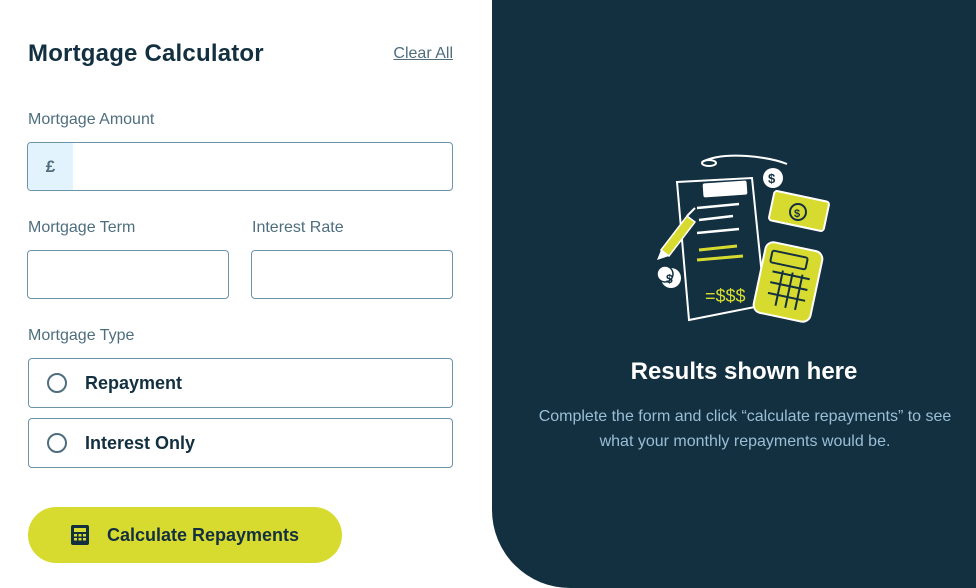 This screenshot has height=588, width=976. I want to click on interest-rate-field: %, so click(352, 274).